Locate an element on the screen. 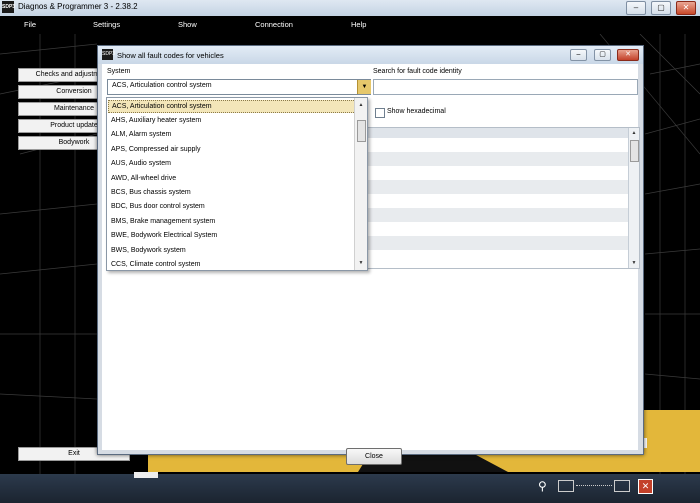  dropdown-scrollbar: ▲ ▼ is located at coordinates (360, 184).